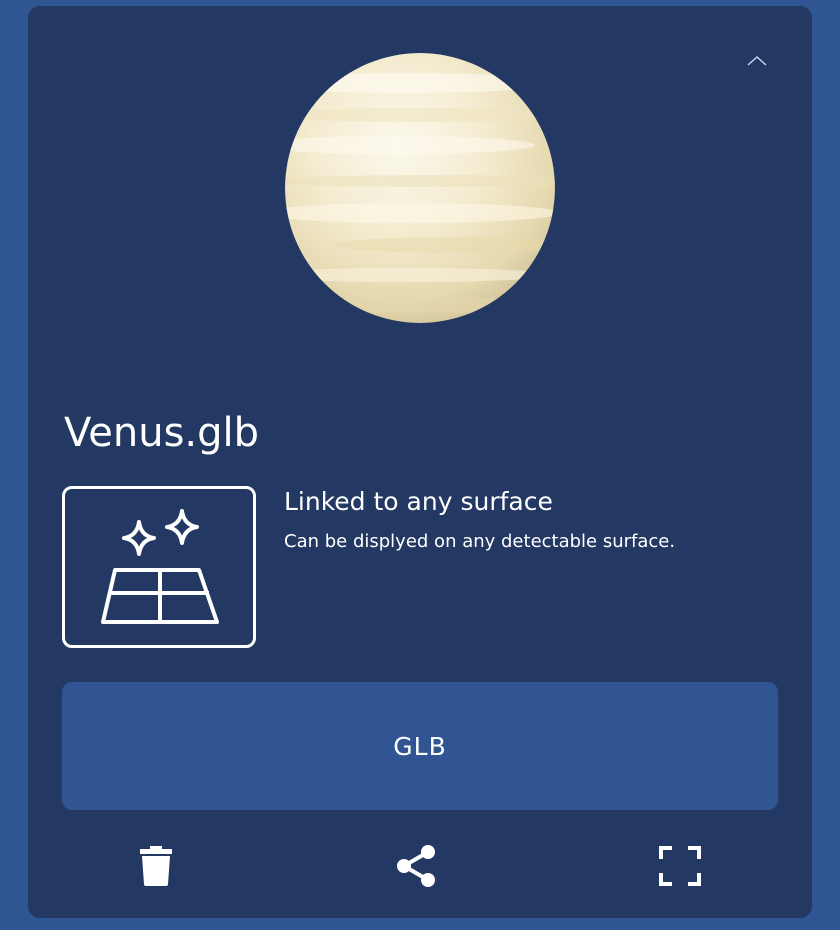  What do you see at coordinates (418, 501) in the screenshot?
I see `placement-heading: Linked to any surface` at bounding box center [418, 501].